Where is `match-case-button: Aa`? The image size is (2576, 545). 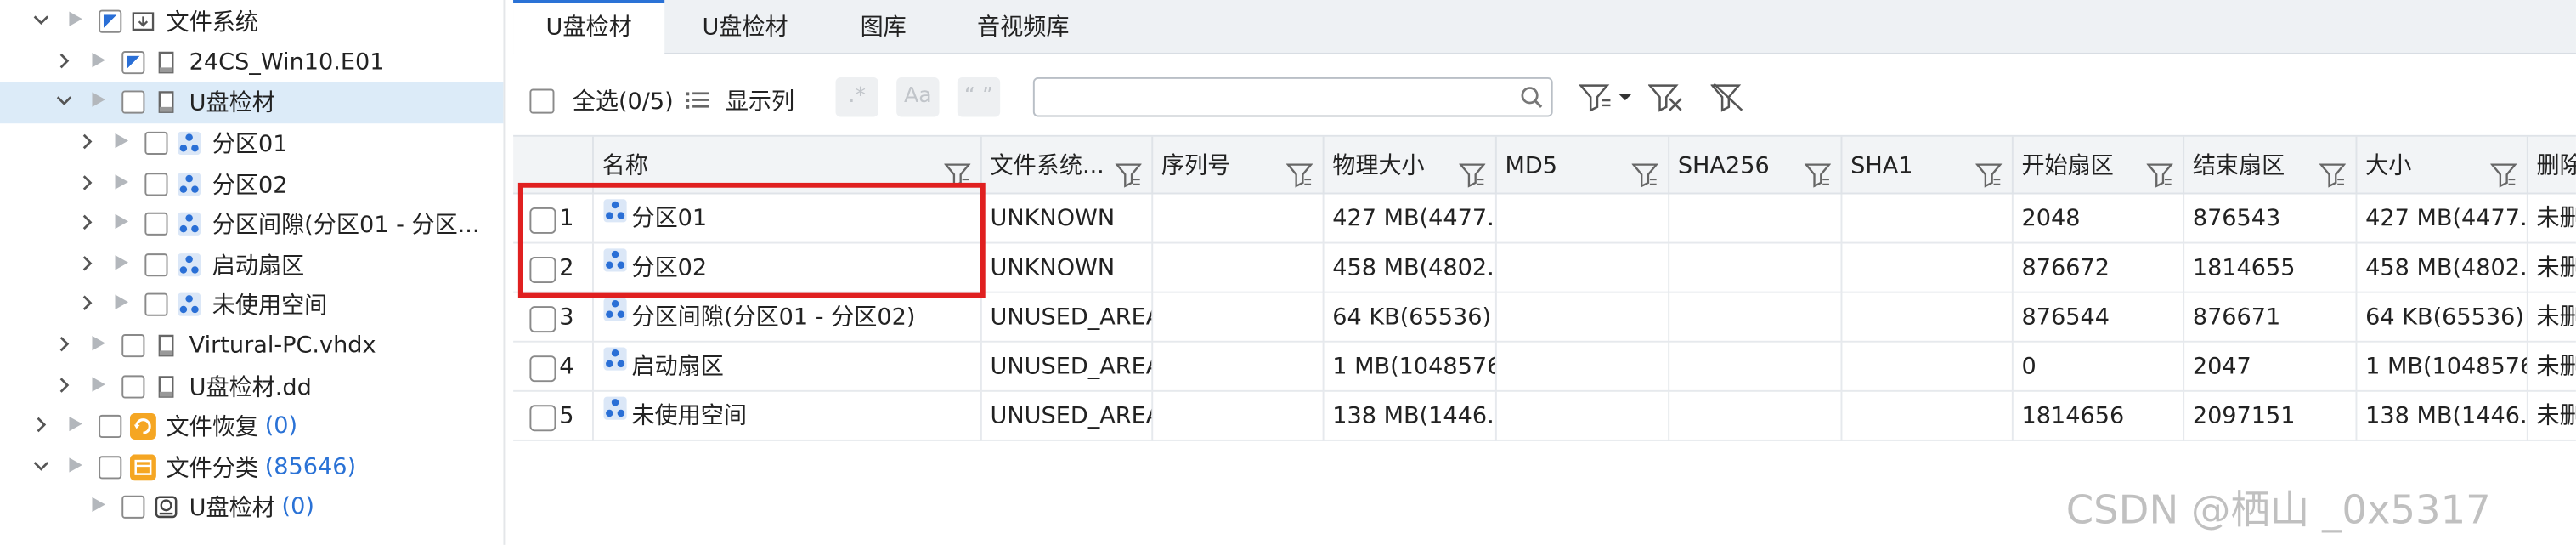
match-case-button: Aa is located at coordinates (918, 97).